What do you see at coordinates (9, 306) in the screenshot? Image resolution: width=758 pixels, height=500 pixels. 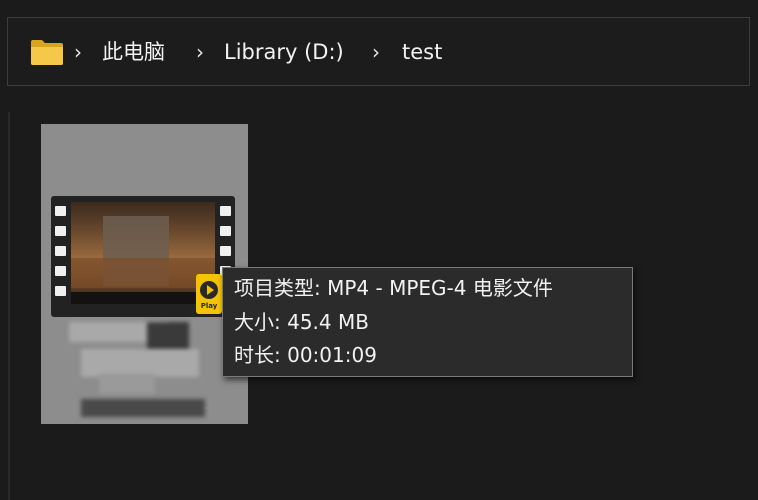 I see `navigation-pane-edge` at bounding box center [9, 306].